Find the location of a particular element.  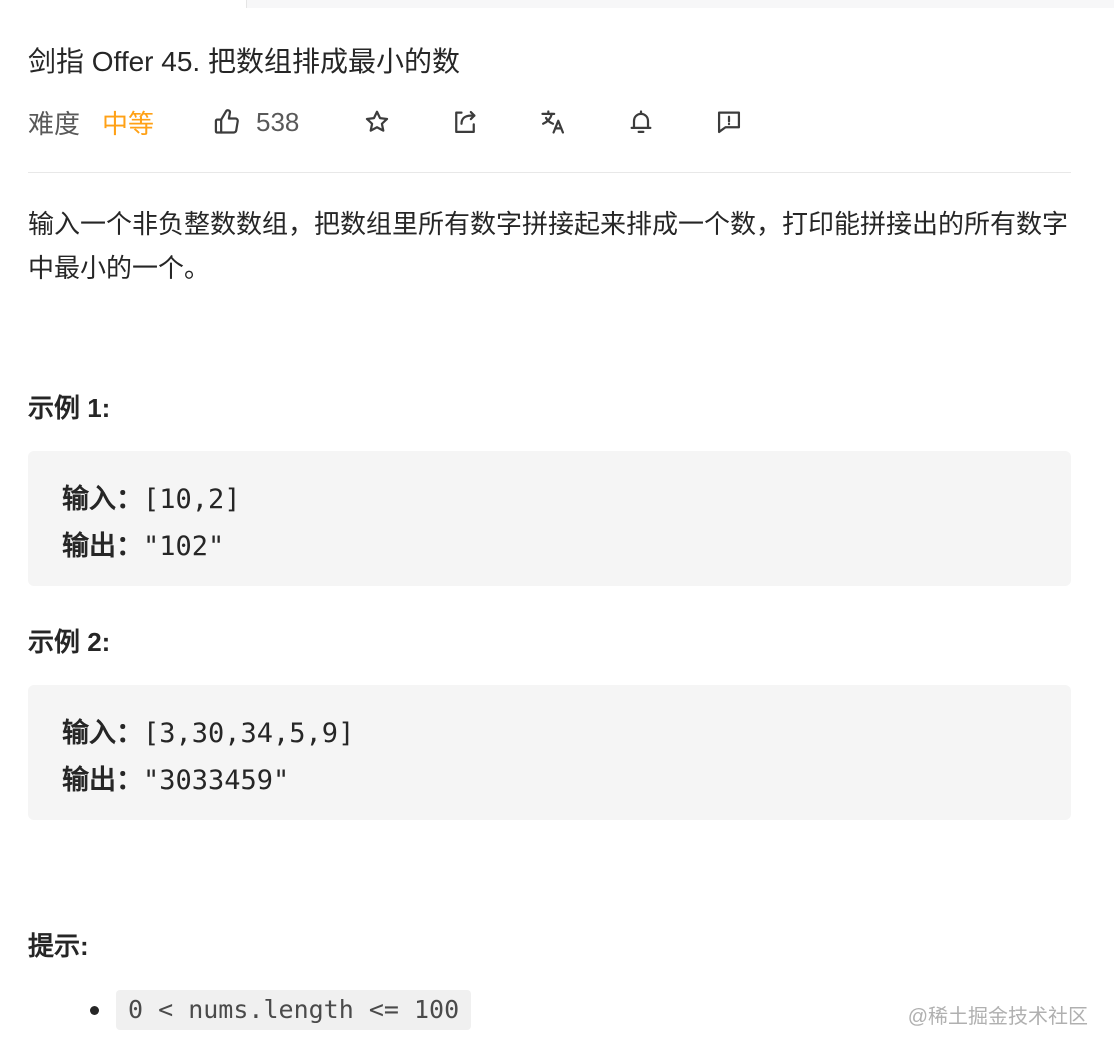

like-button: 538 is located at coordinates (255, 122).